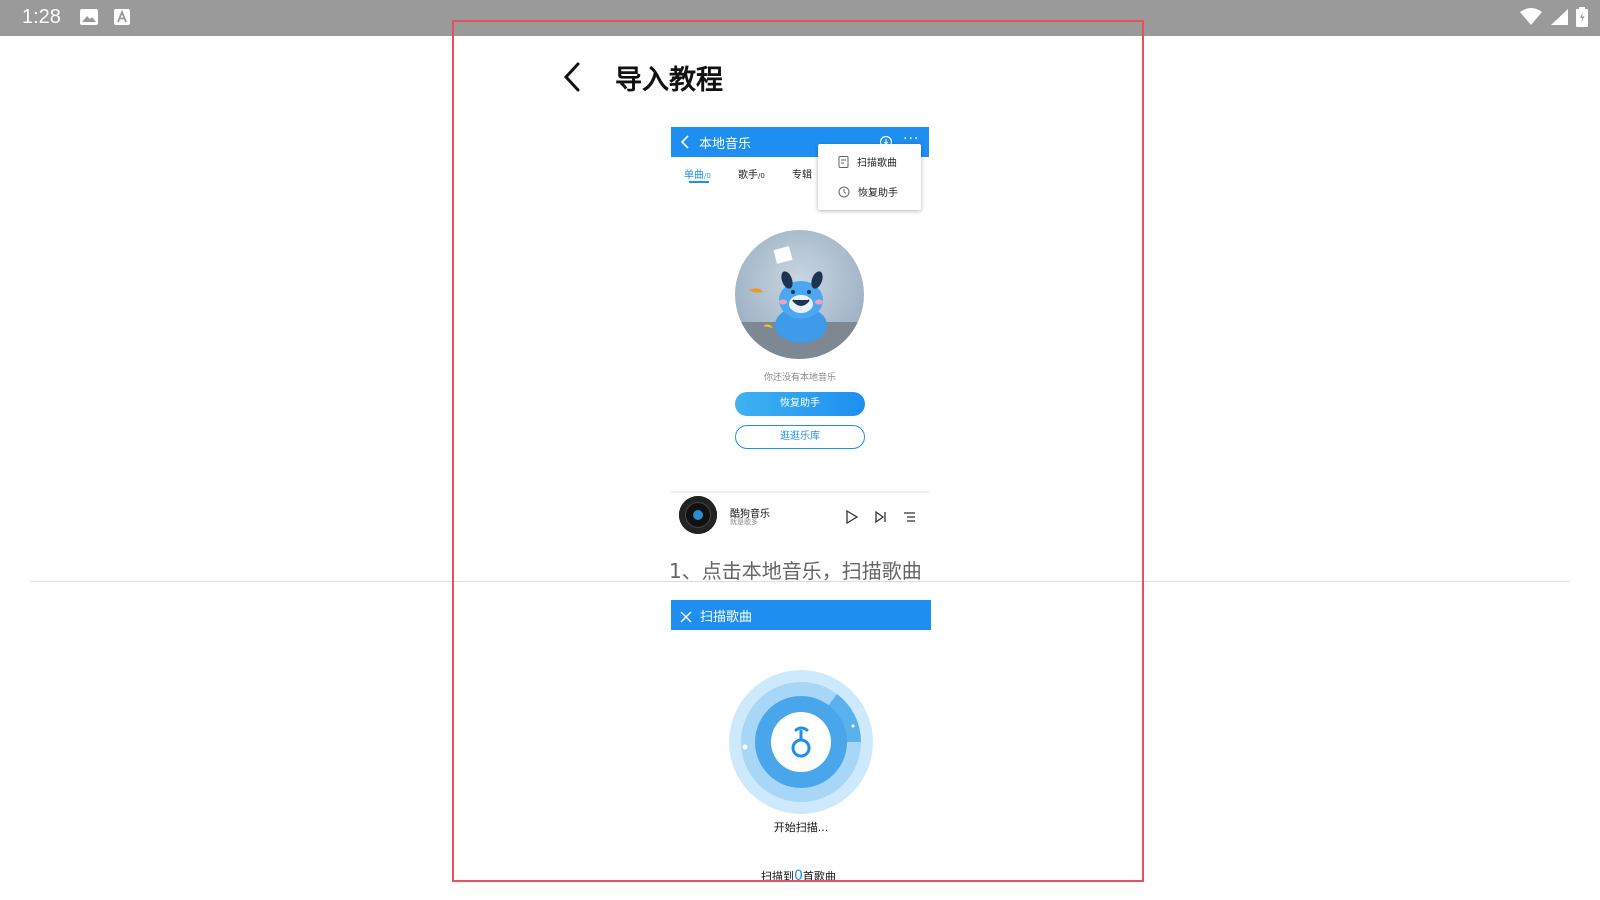 This screenshot has height=900, width=1600. I want to click on wifi-icon, so click(1531, 19).